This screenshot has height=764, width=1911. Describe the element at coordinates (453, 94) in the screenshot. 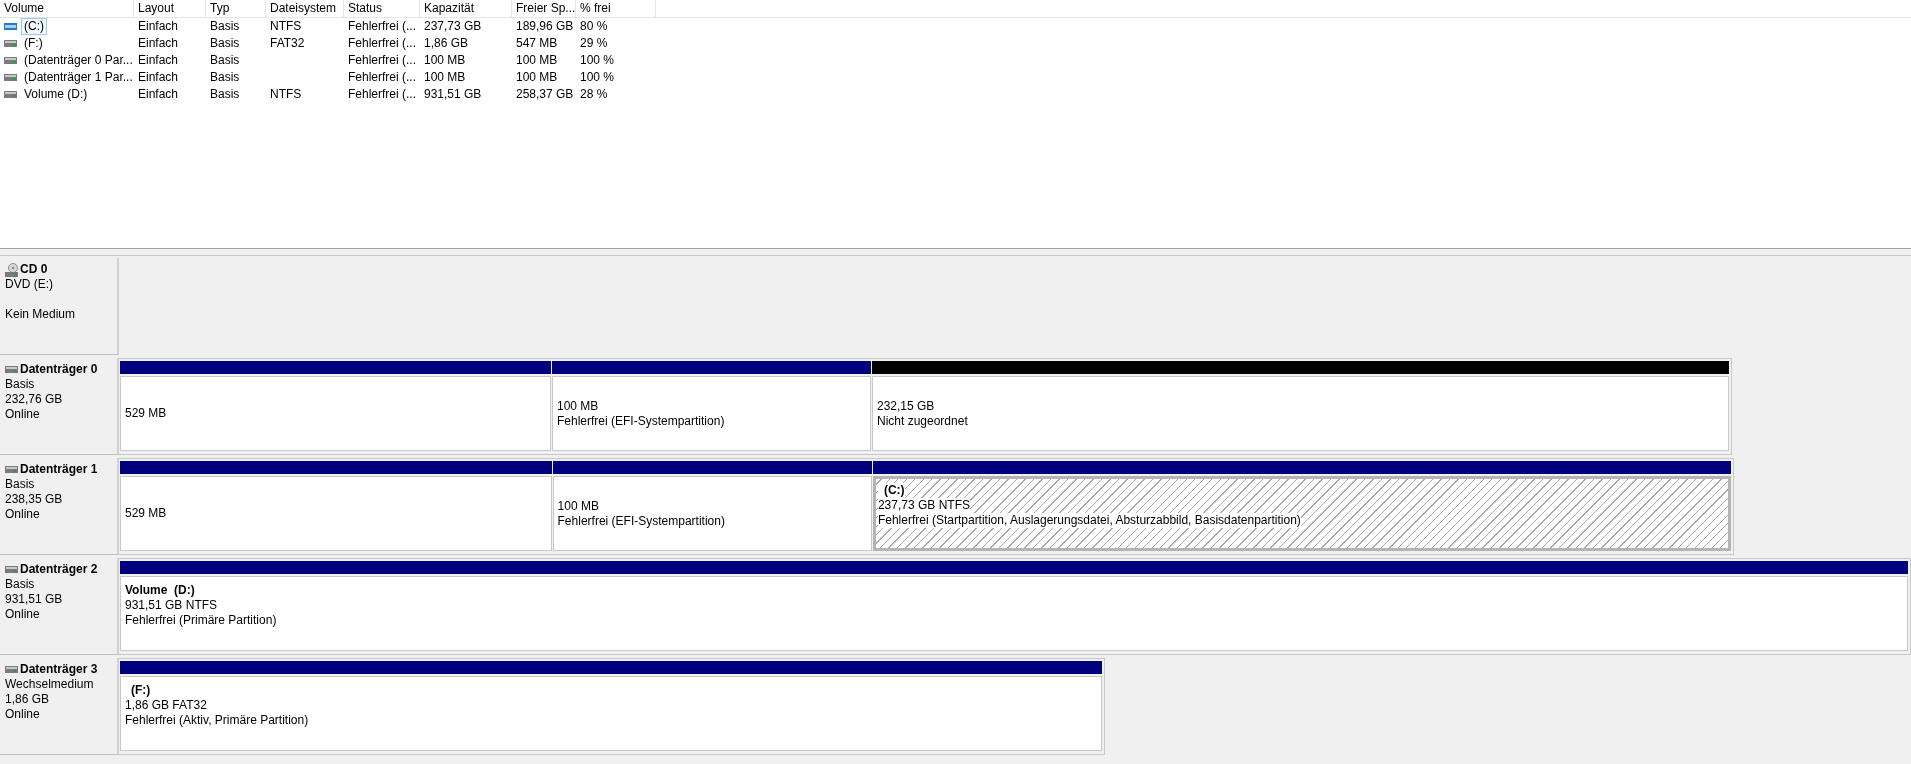

I see `table-cell: 931,51 GB` at that location.